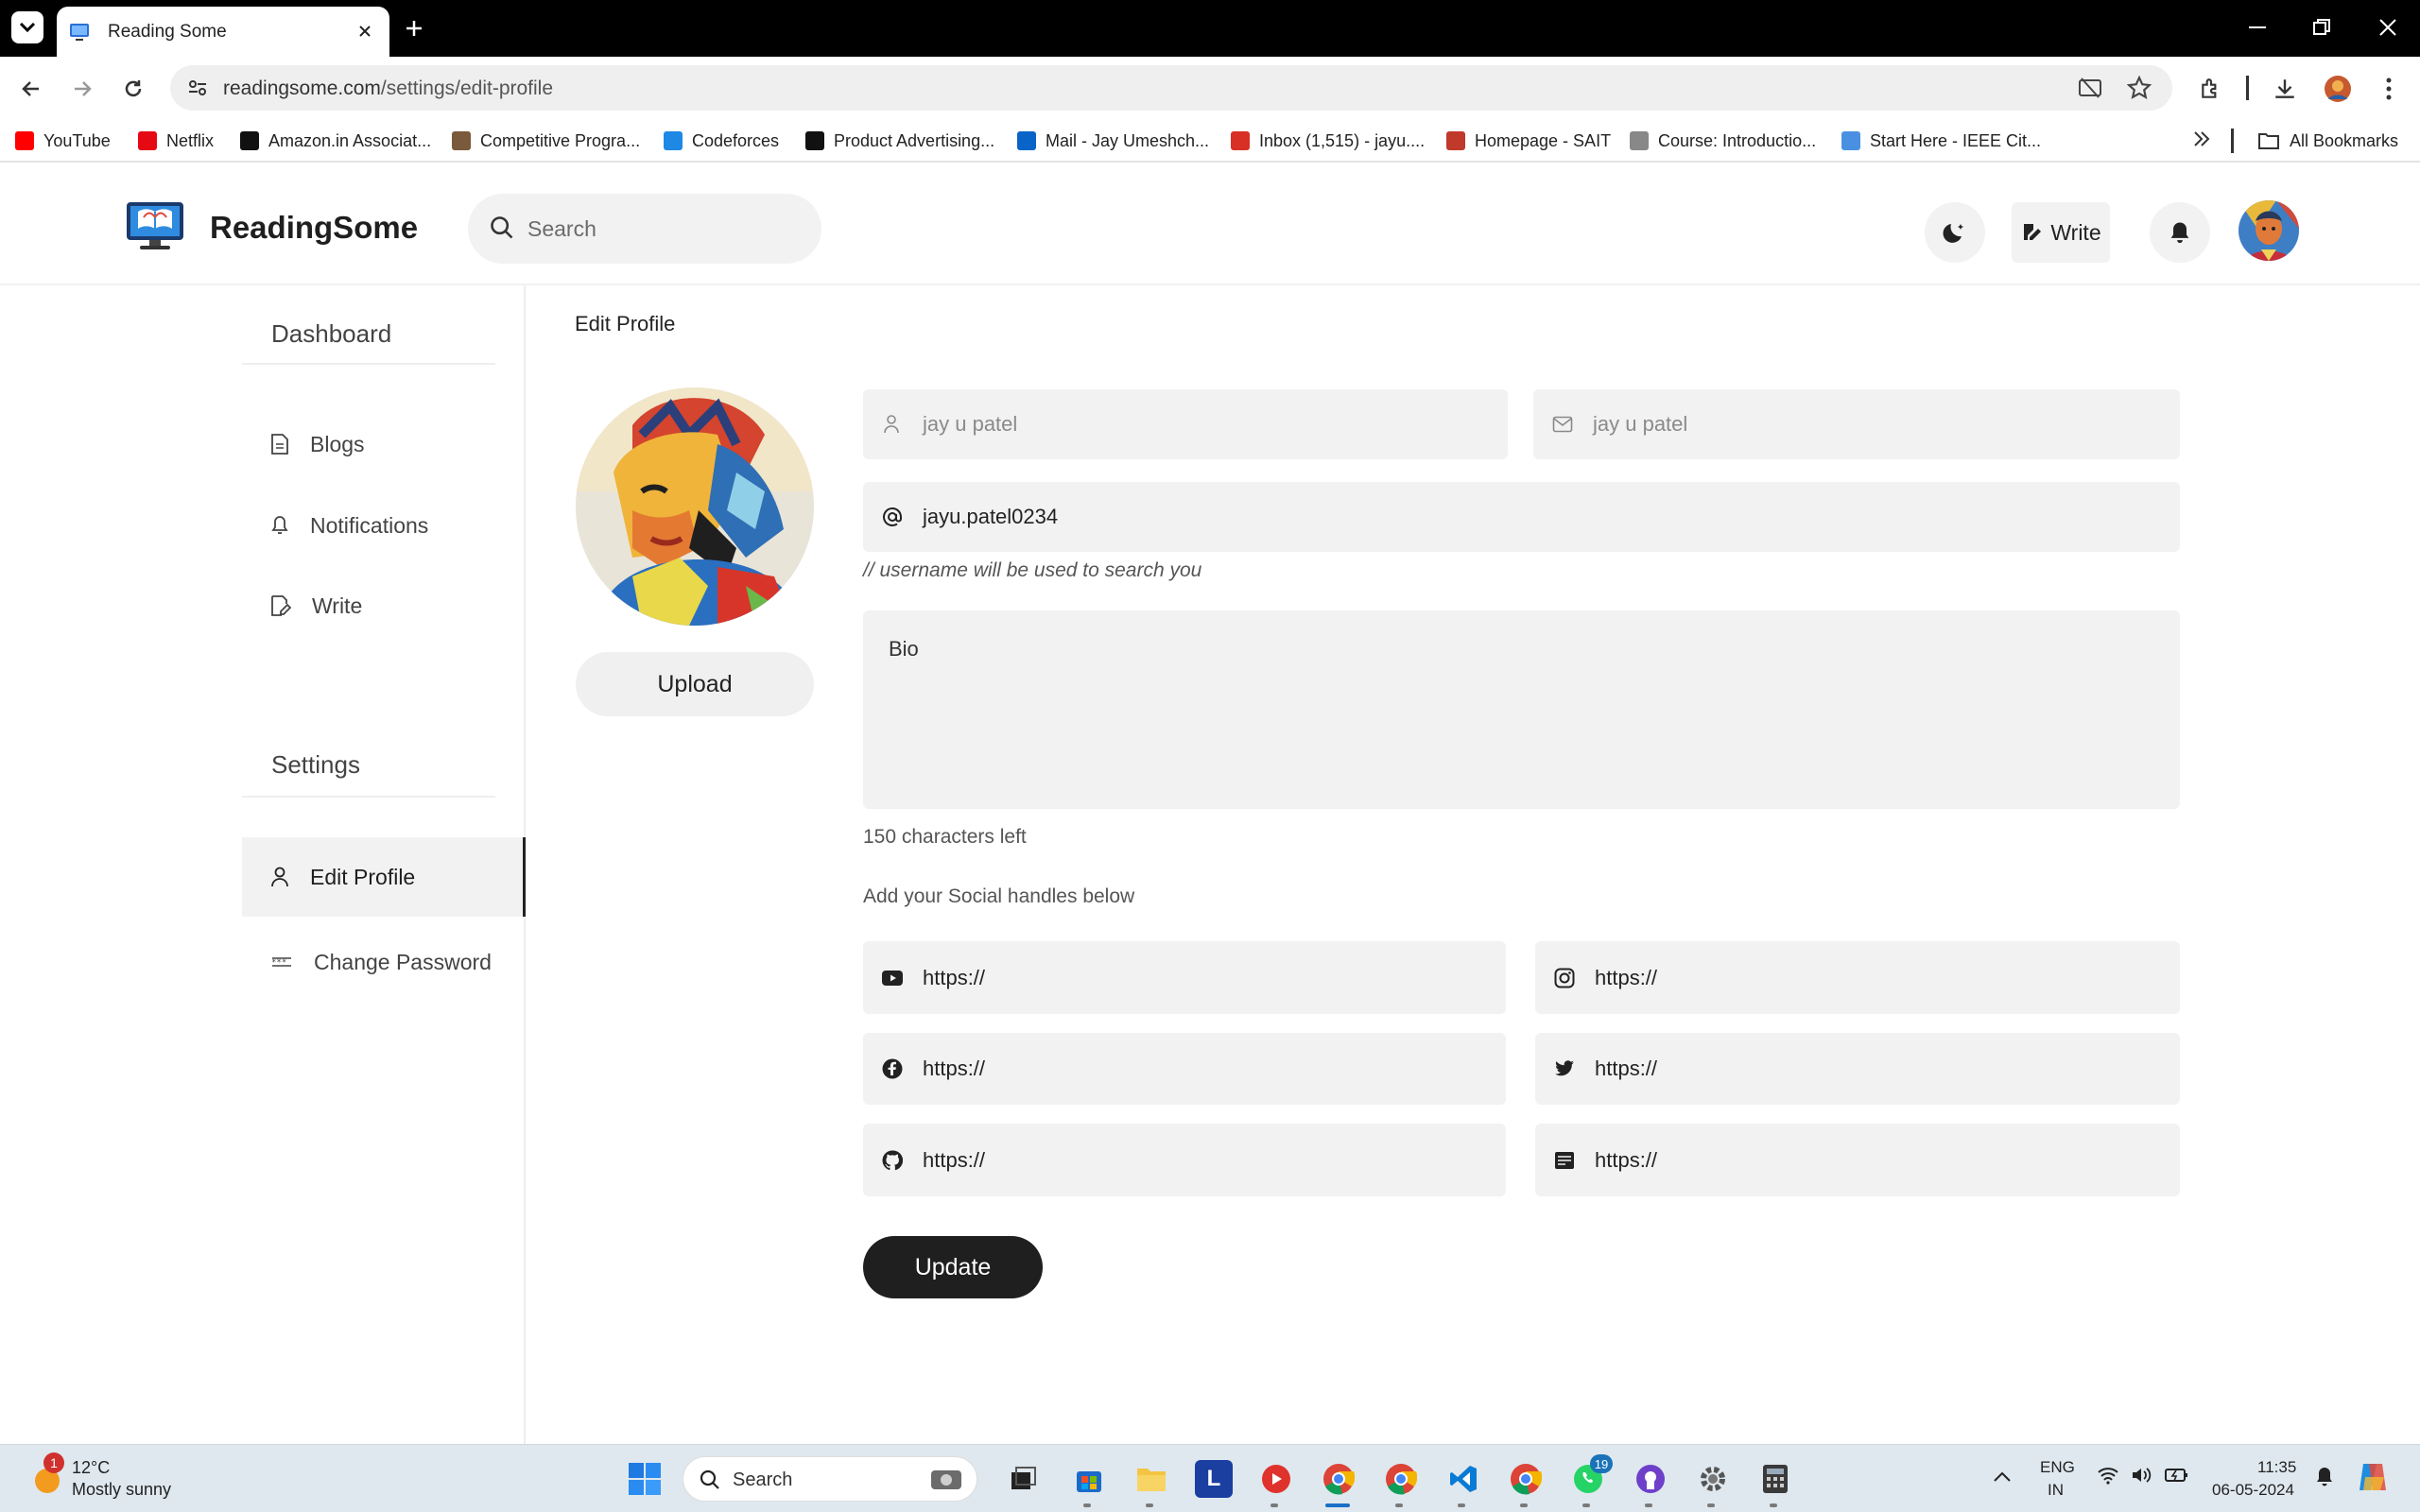  I want to click on more-bookmarks-button, so click(2201, 139).